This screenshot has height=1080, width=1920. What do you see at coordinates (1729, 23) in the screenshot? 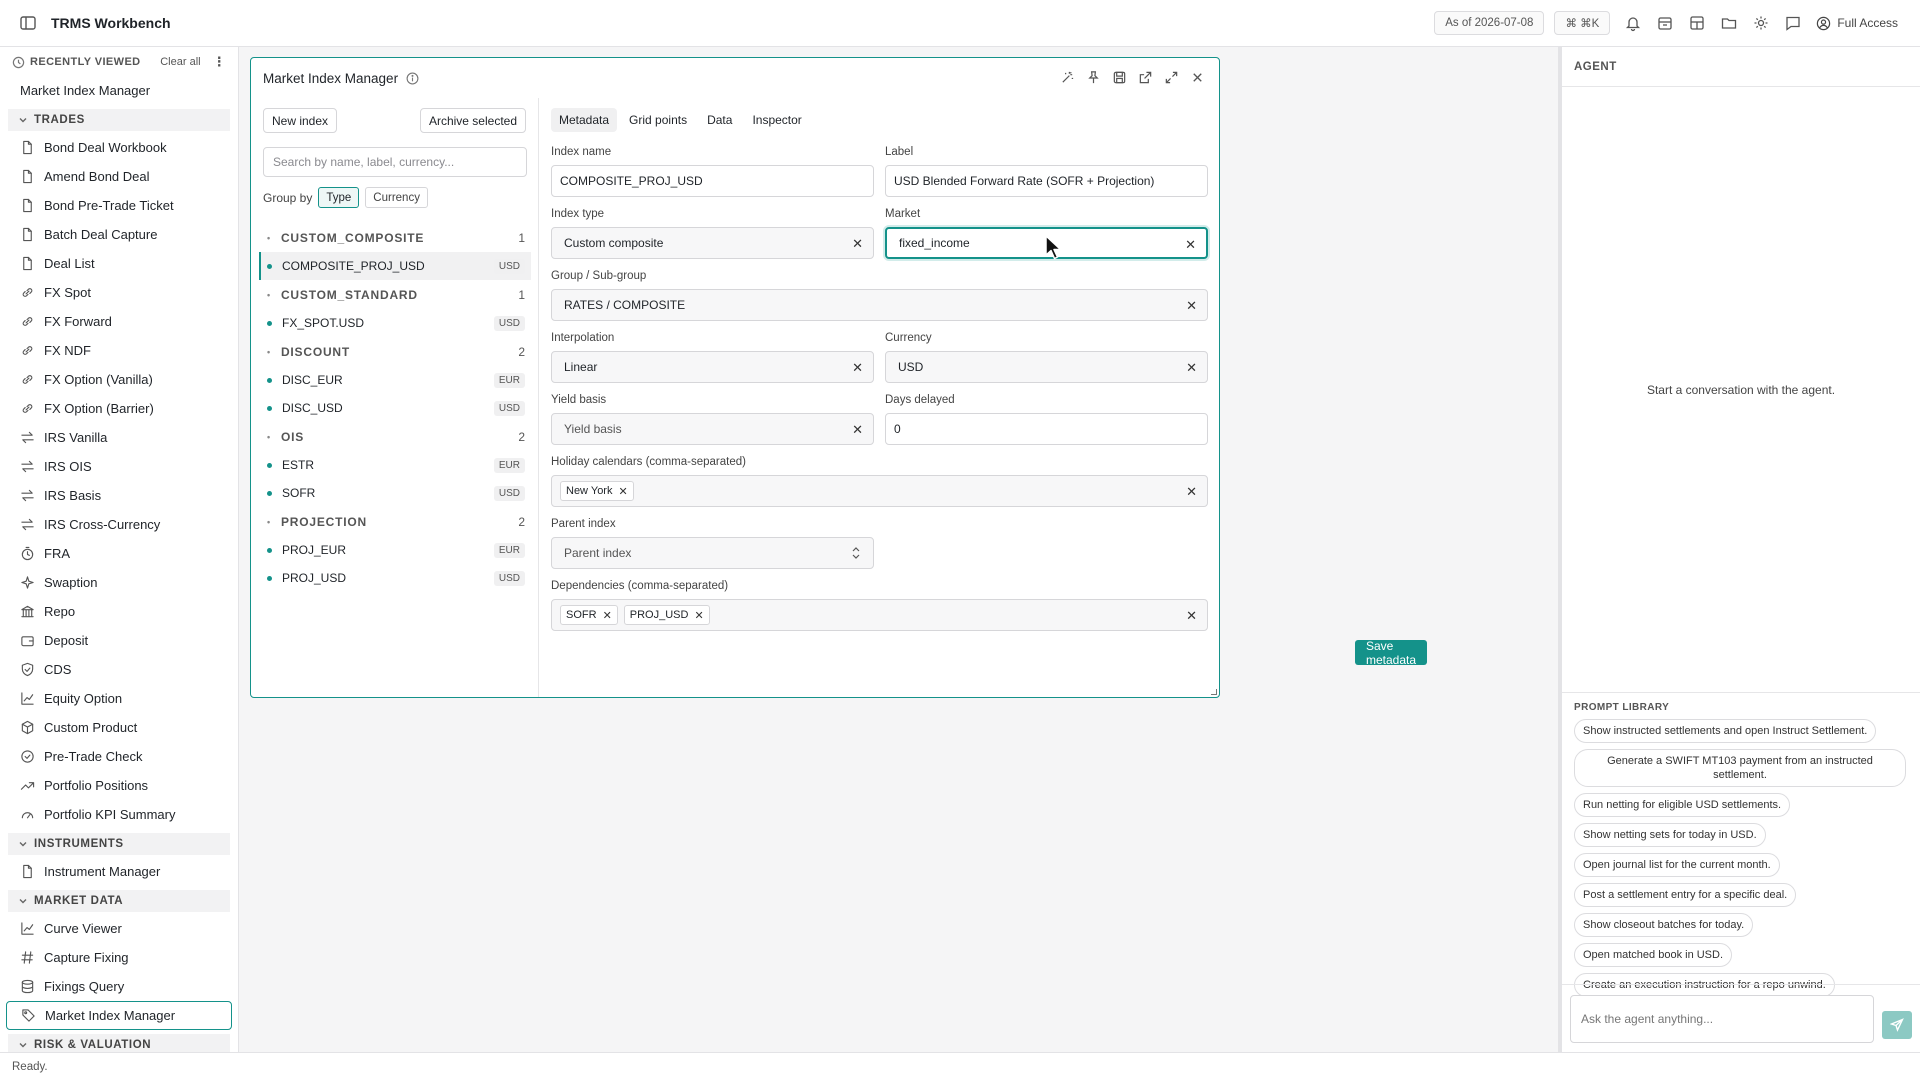
I see `folder-icon` at bounding box center [1729, 23].